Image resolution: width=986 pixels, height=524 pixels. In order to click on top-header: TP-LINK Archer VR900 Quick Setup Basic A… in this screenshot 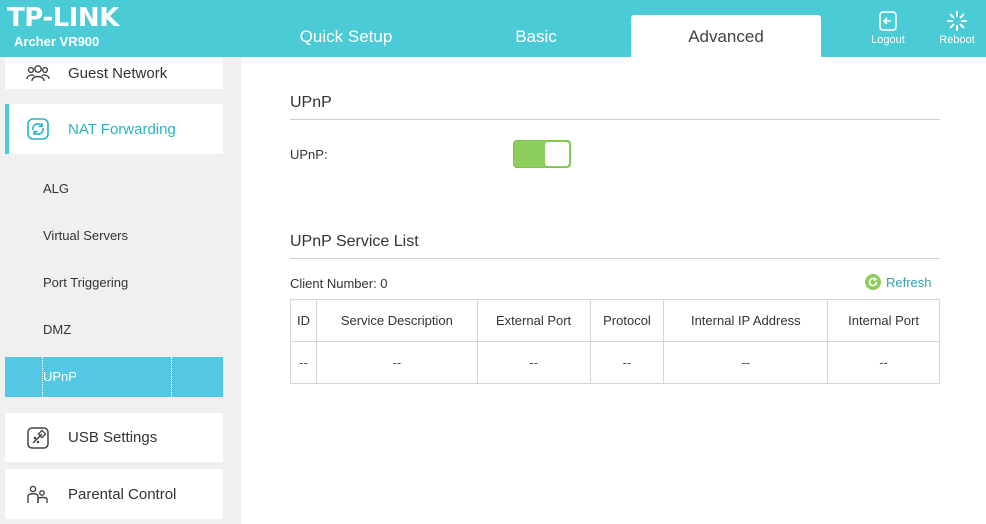, I will do `click(493, 28)`.